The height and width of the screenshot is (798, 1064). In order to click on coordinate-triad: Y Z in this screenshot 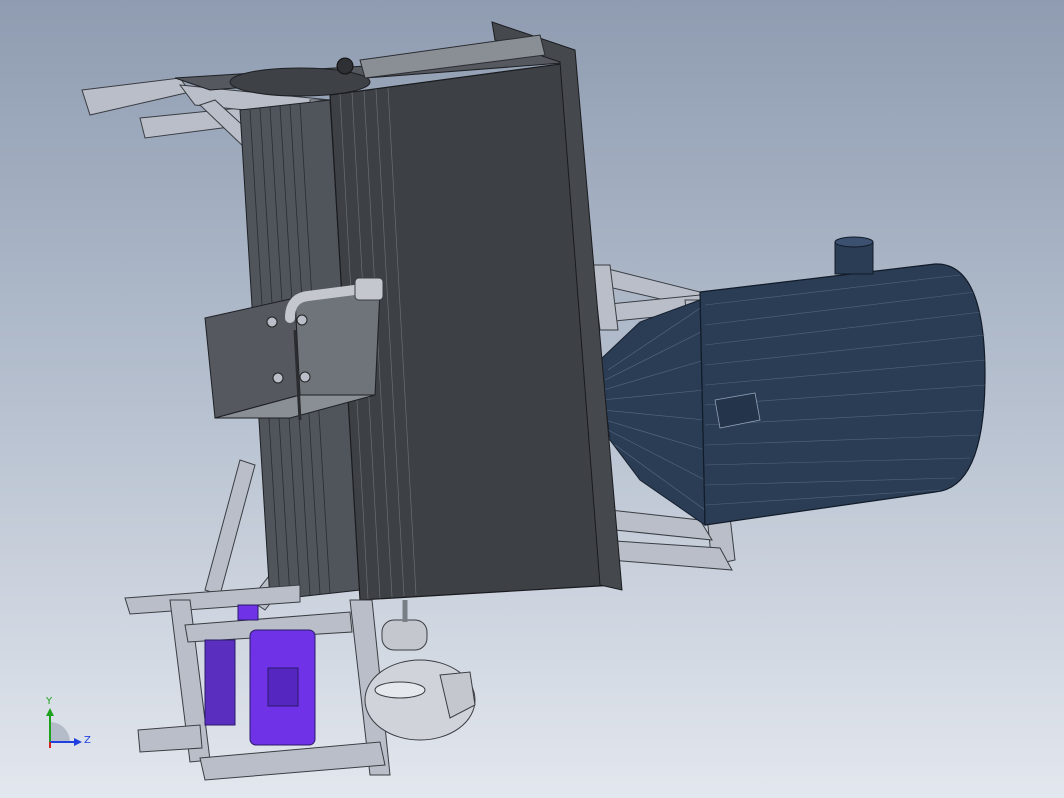, I will do `click(70, 728)`.